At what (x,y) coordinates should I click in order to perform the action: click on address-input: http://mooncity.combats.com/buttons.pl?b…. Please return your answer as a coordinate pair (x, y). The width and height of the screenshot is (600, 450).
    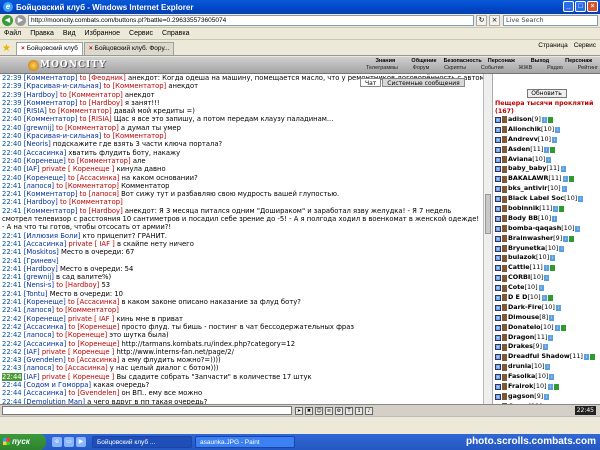
    Looking at the image, I should click on (251, 20).